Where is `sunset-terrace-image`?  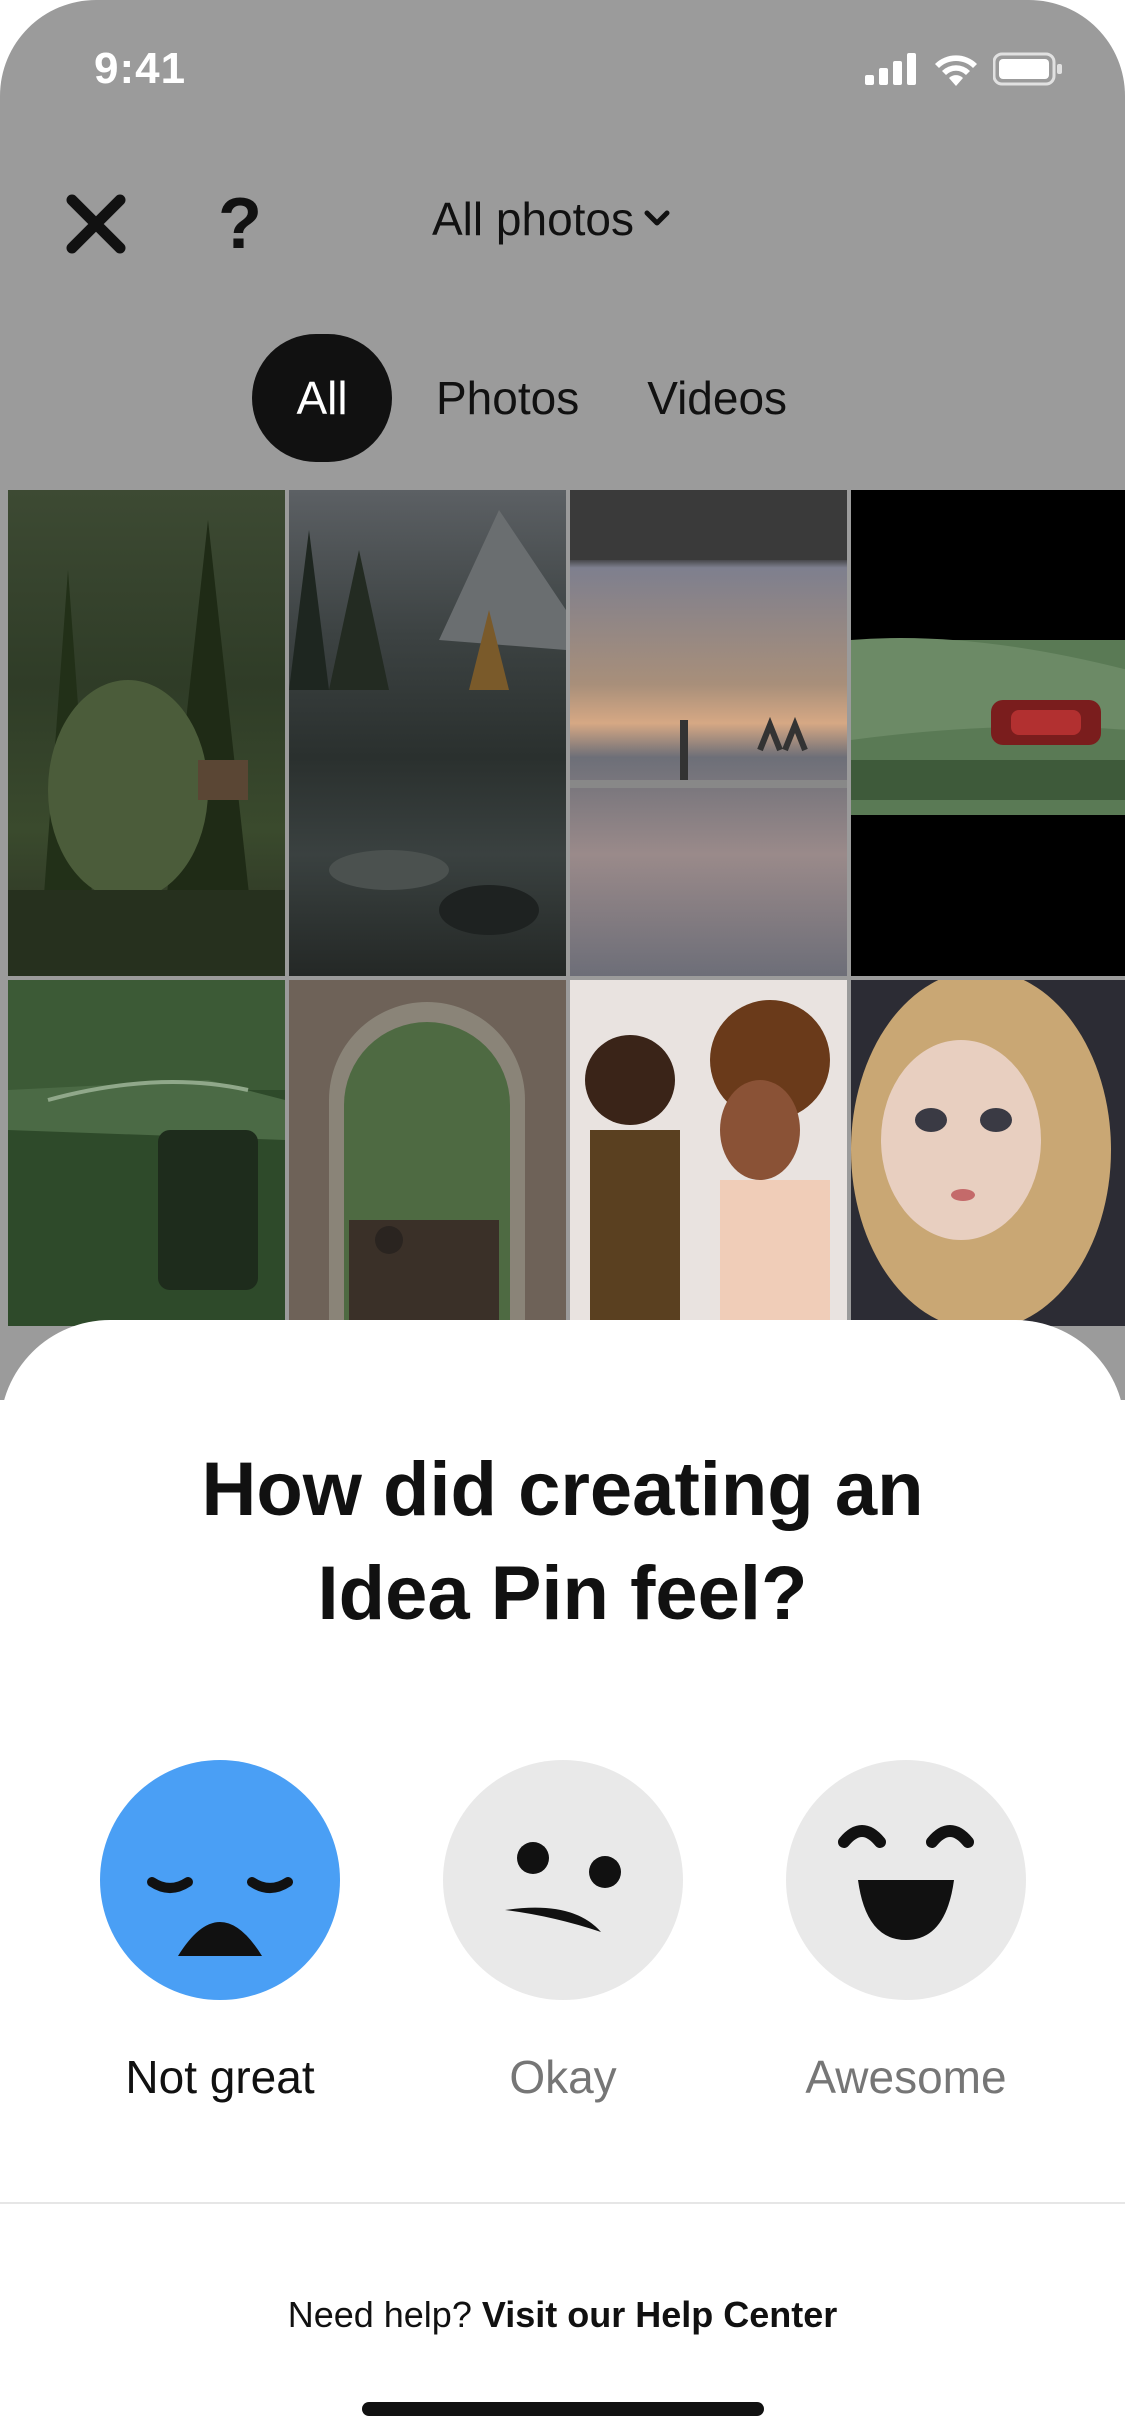
sunset-terrace-image is located at coordinates (708, 639).